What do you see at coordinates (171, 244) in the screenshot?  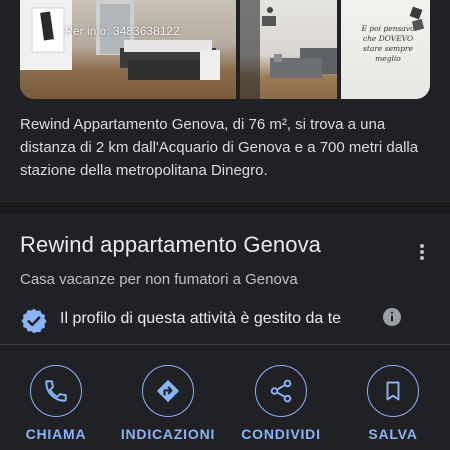 I see `place-title: Rewind appartamento Genova` at bounding box center [171, 244].